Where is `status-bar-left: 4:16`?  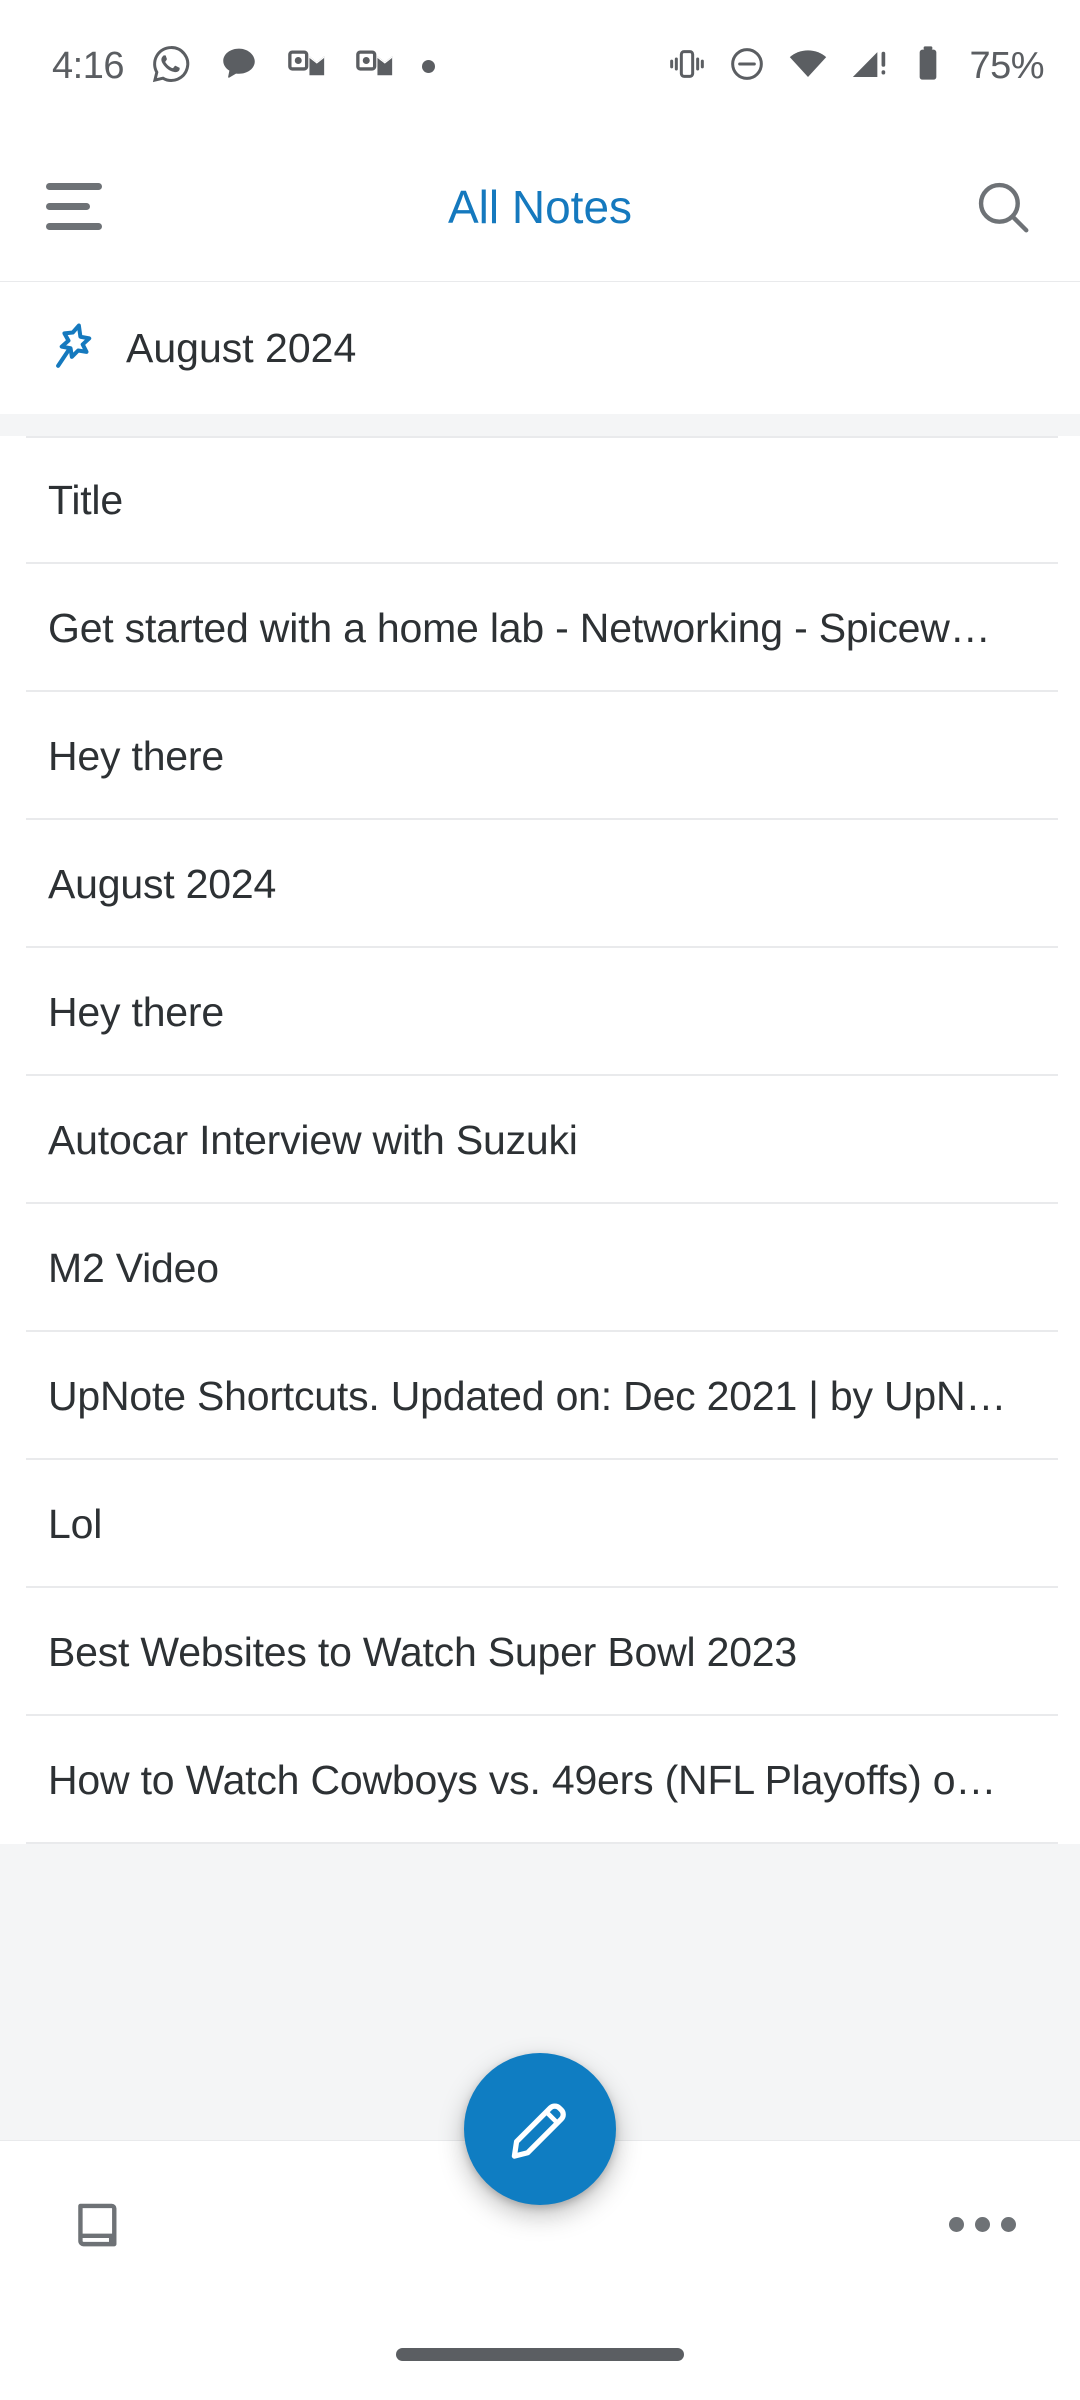 status-bar-left: 4:16 is located at coordinates (243, 66).